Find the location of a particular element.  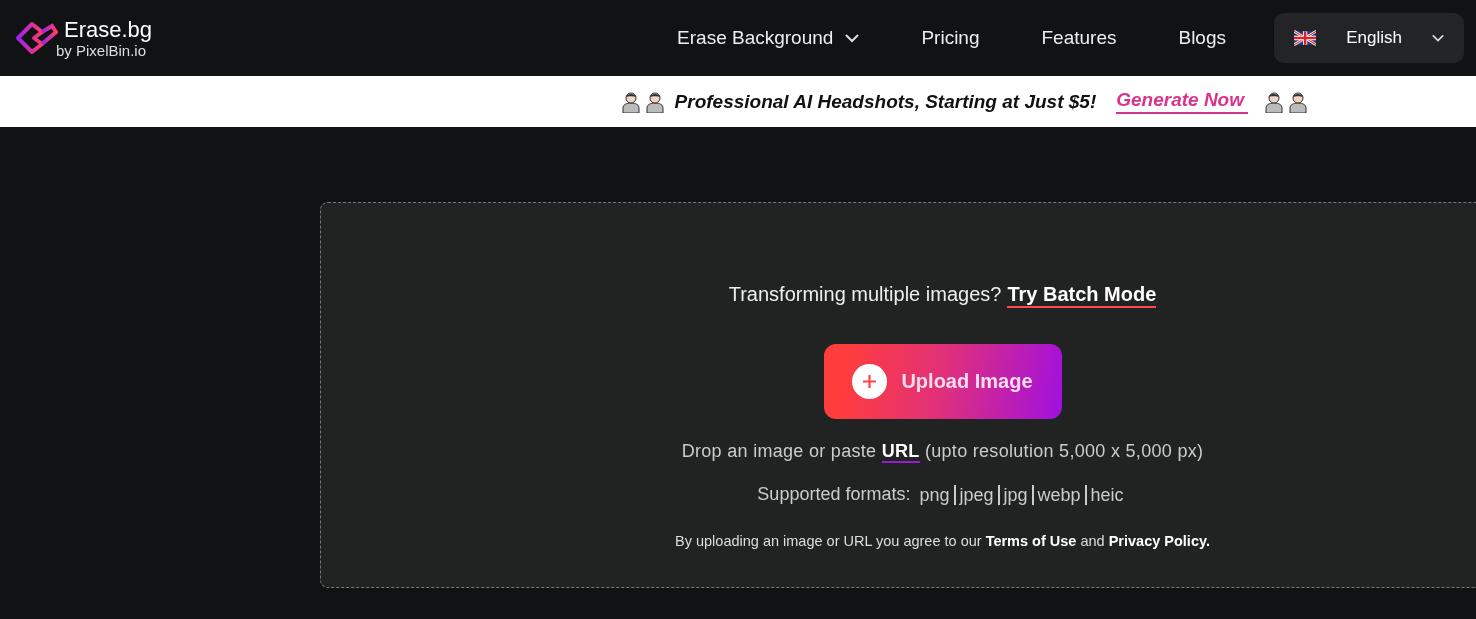

legal-notice: By uploading an image or URL you agree to our Terms of Use and Privacy Policy. is located at coordinates (942, 541).